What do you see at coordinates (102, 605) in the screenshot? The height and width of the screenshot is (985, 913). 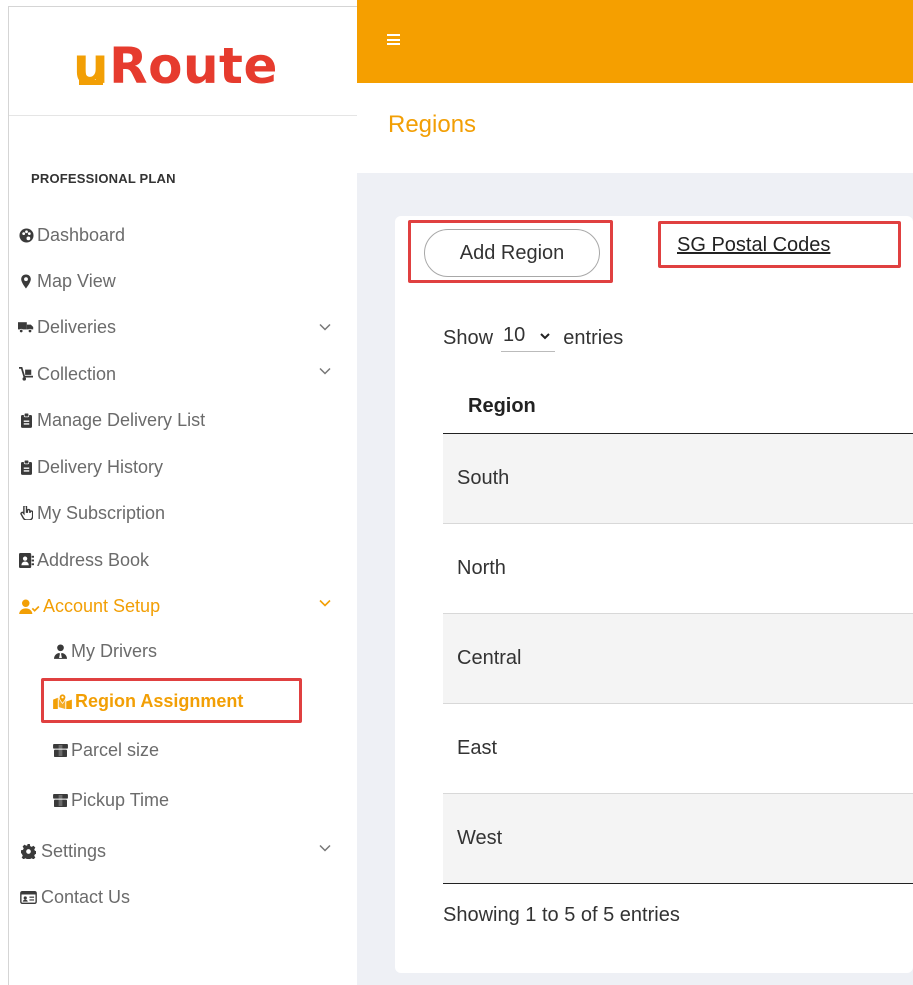 I see `sidebar-item-label: Account Setup` at bounding box center [102, 605].